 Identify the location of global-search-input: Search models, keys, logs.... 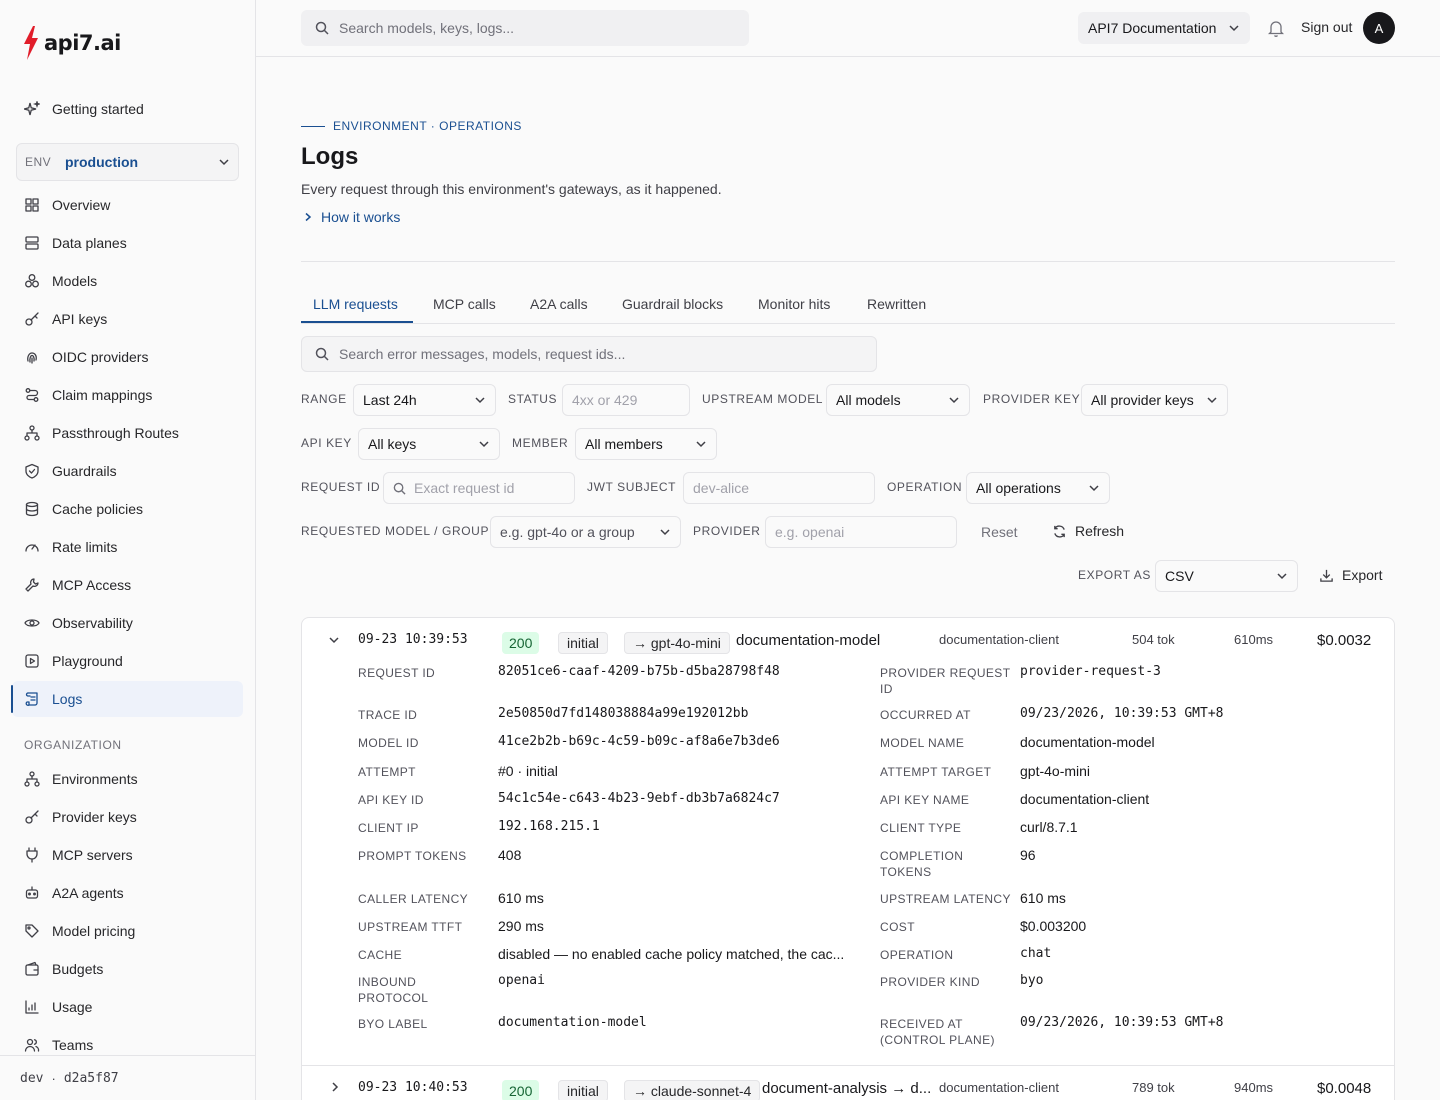
(525, 28).